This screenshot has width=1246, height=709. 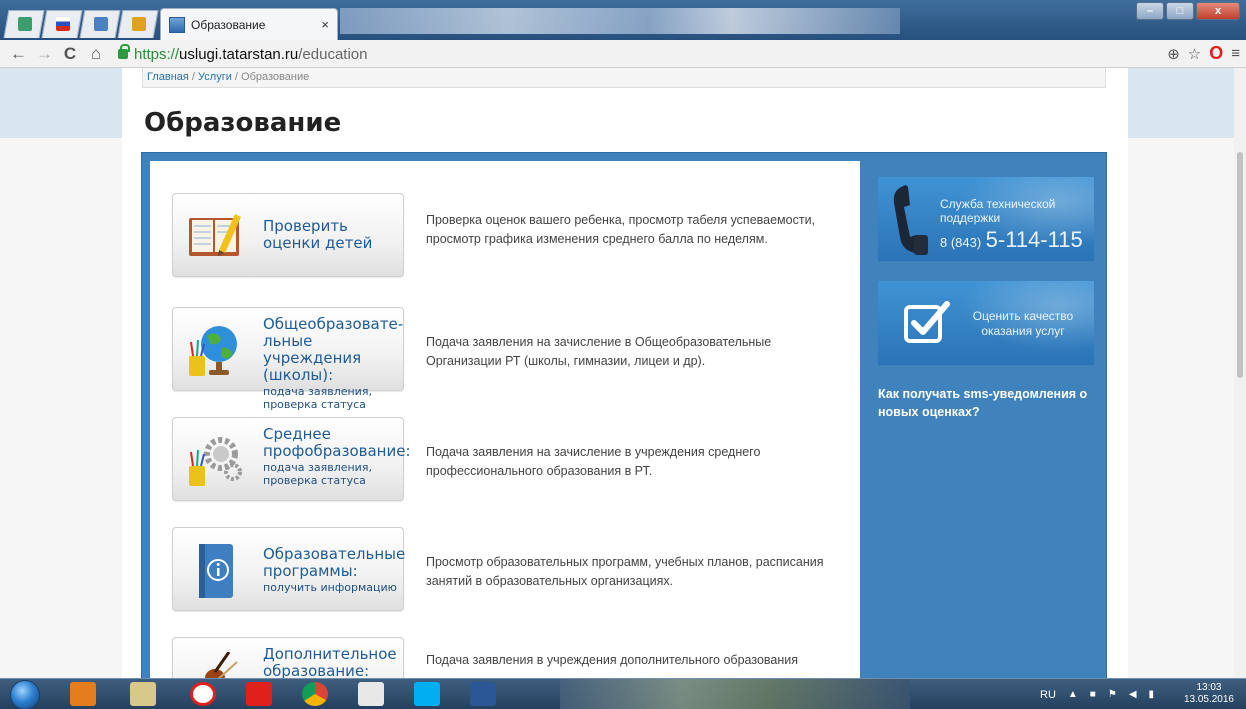 I want to click on windows-taskbar: RU ▲ ■ ⚑ ◀ ▮ 13:03 13.05.2016, so click(x=623, y=693).